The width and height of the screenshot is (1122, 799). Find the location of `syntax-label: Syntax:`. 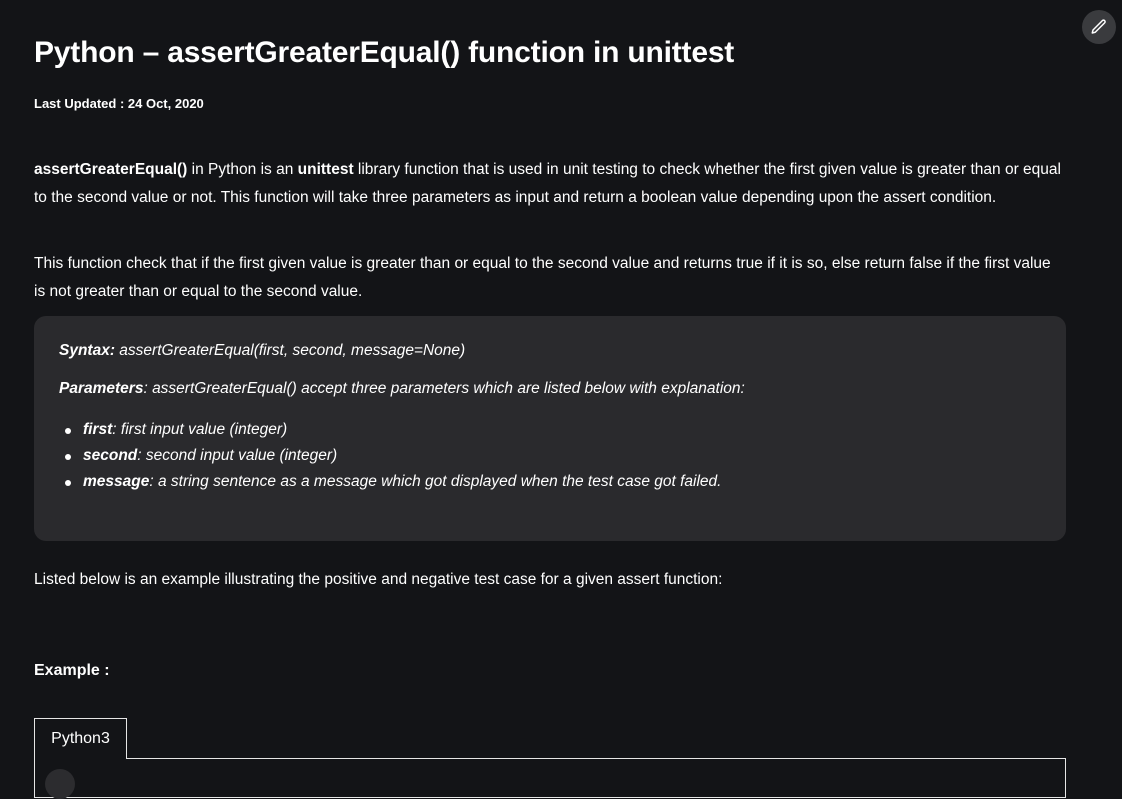

syntax-label: Syntax: is located at coordinates (87, 350).